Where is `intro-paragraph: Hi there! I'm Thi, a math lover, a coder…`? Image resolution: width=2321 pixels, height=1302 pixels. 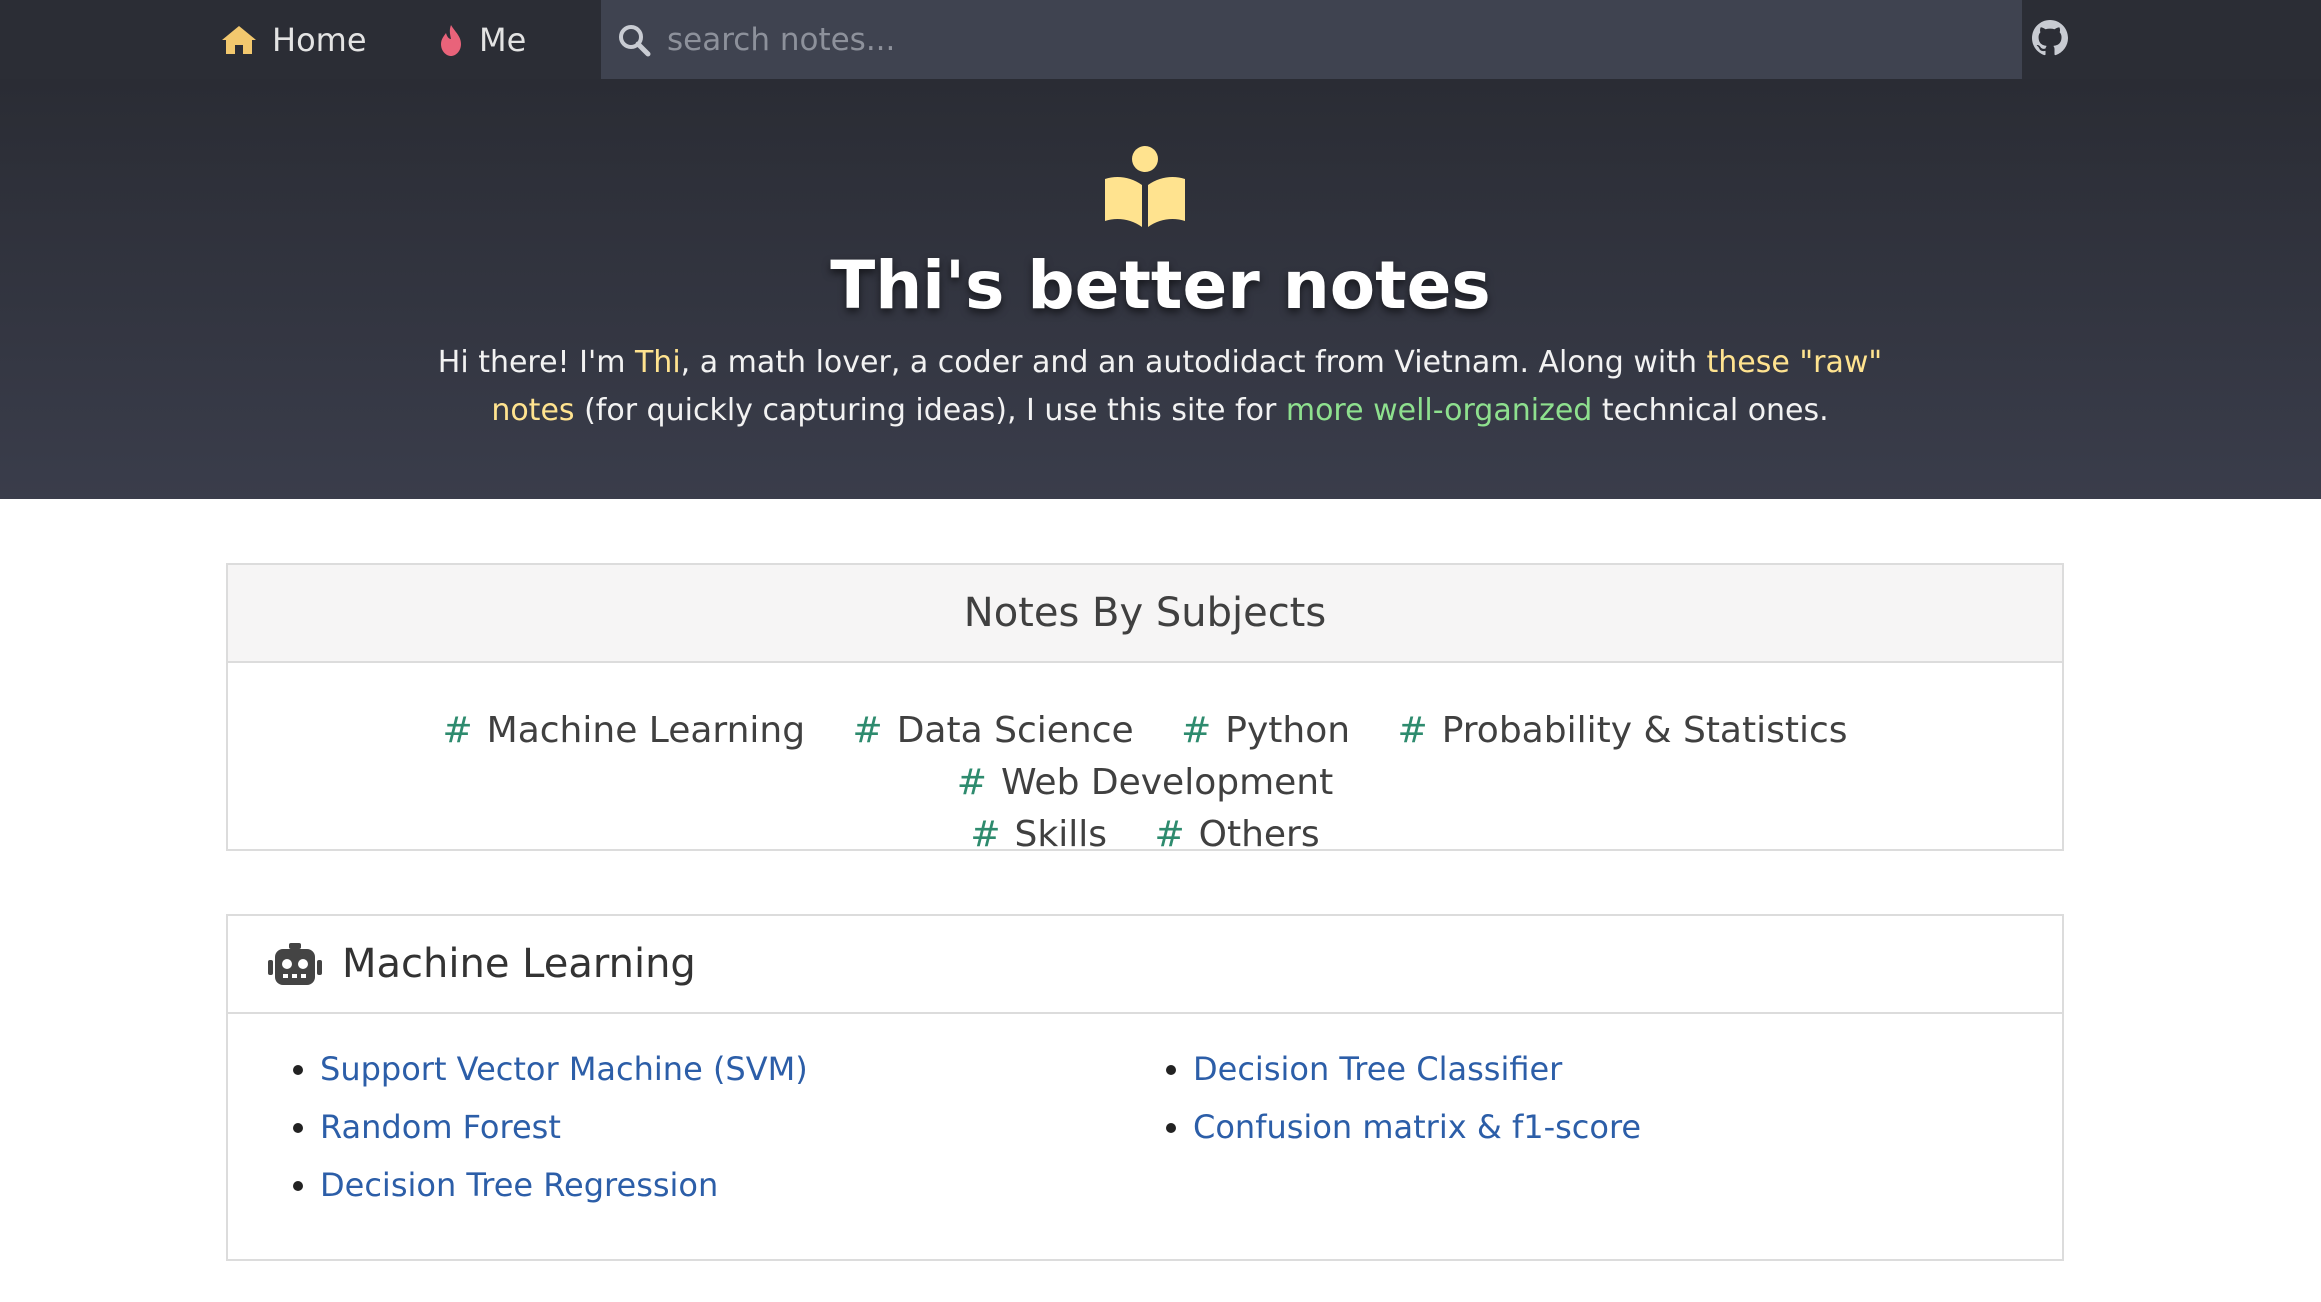 intro-paragraph: Hi there! I'm Thi, a math lover, a coder… is located at coordinates (1160, 387).